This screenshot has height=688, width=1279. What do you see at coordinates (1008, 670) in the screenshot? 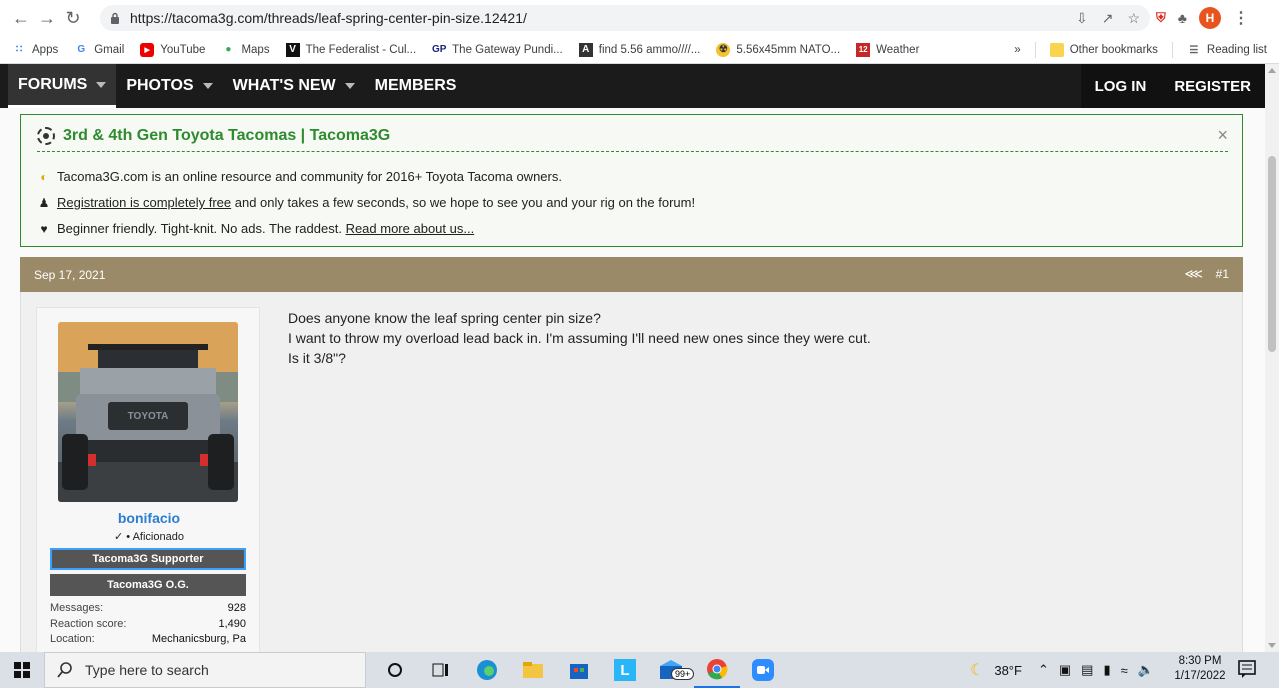
I see `temperature: 38°F` at bounding box center [1008, 670].